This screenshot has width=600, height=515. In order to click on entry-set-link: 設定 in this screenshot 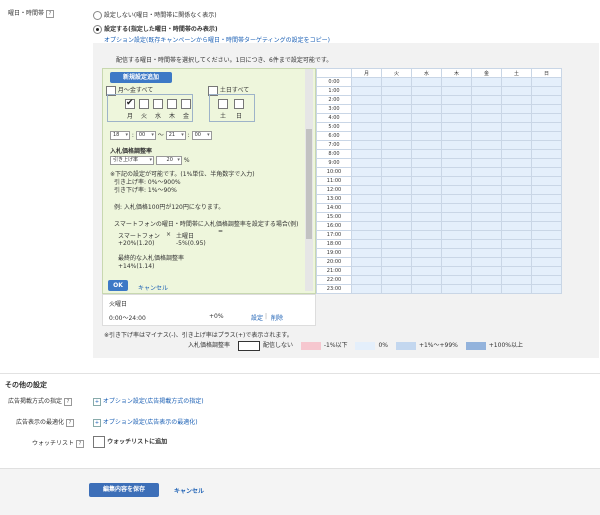, I will do `click(257, 317)`.